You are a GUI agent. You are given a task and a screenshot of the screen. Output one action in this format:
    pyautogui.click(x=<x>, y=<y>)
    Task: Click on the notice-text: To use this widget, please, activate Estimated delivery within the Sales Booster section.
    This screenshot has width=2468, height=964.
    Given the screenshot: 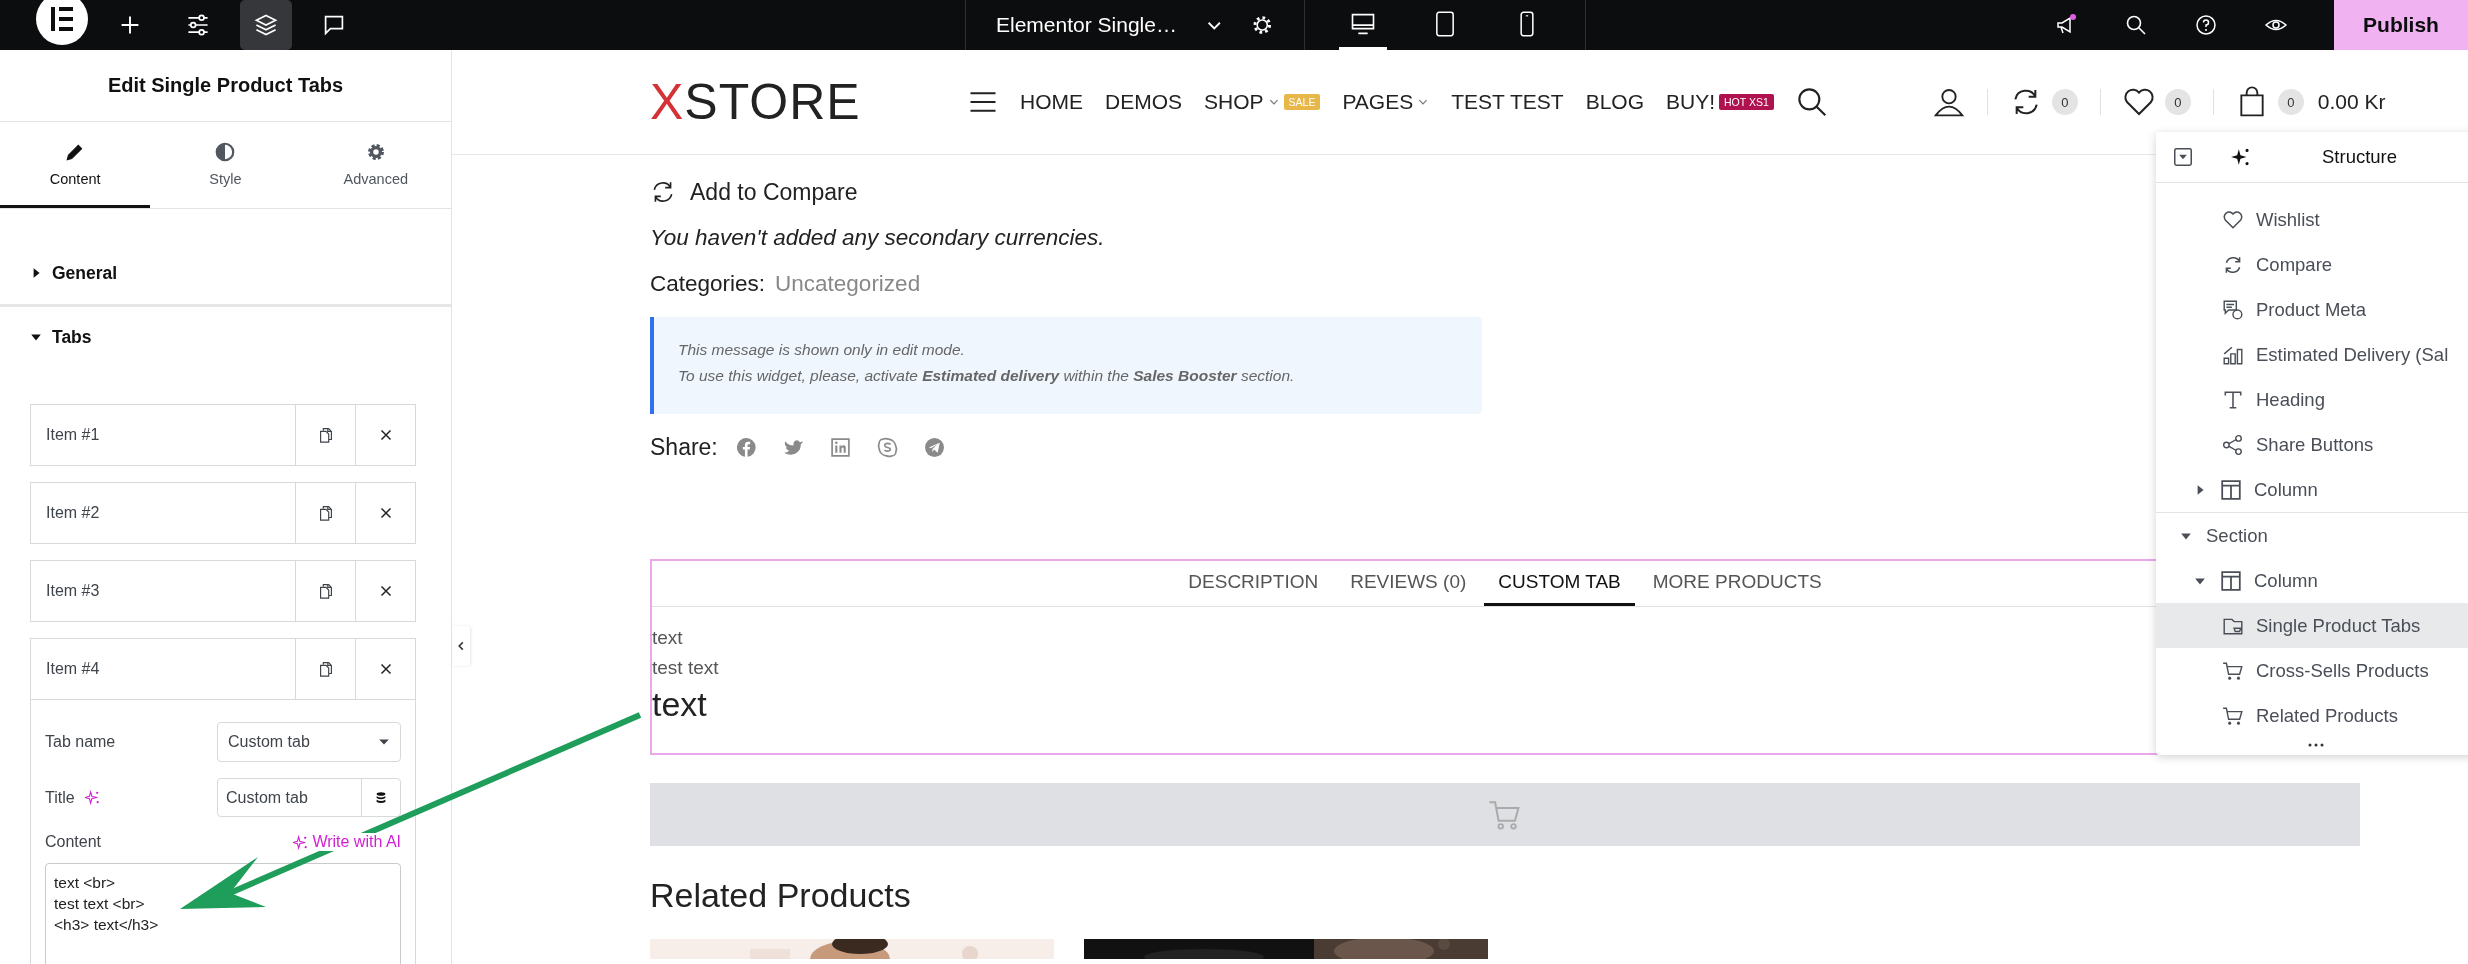 What is the action you would take?
    pyautogui.click(x=987, y=376)
    